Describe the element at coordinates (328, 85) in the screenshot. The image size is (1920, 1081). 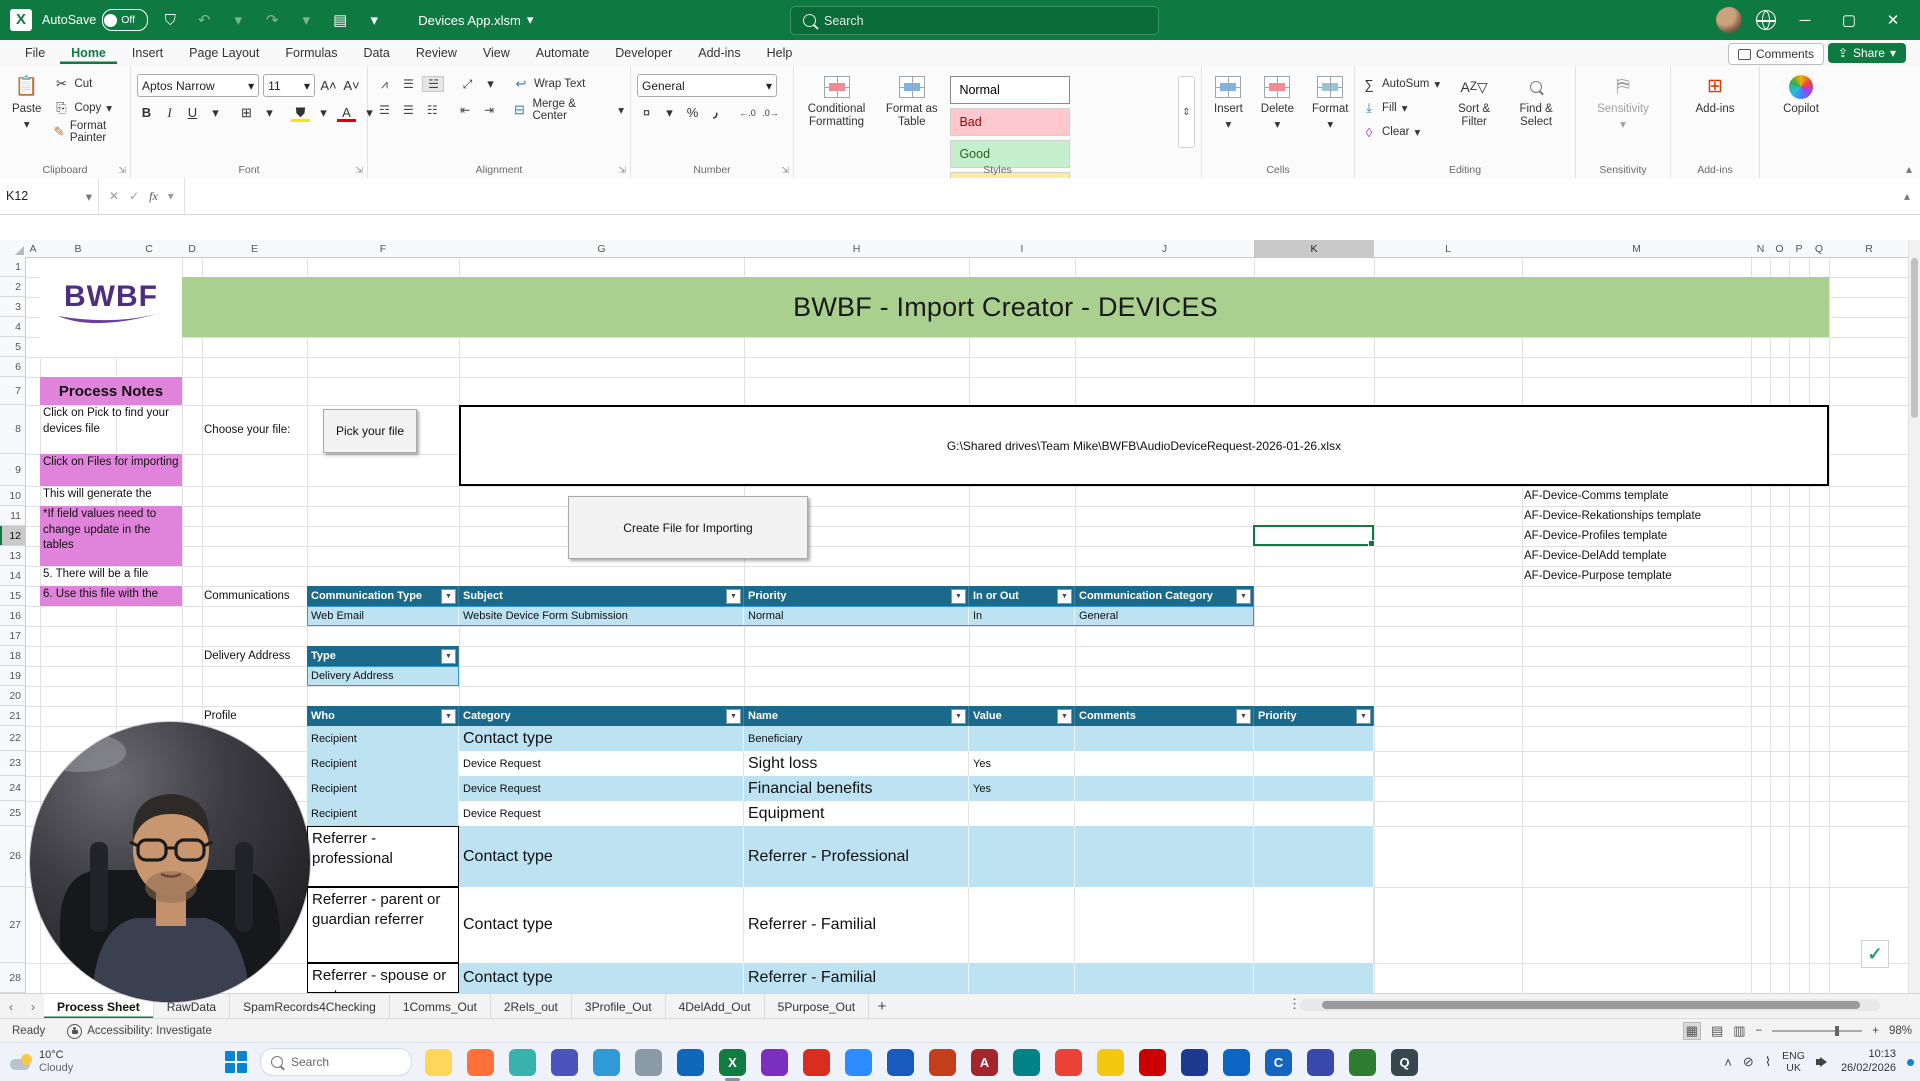
I see `increase-font-icon: A˄` at that location.